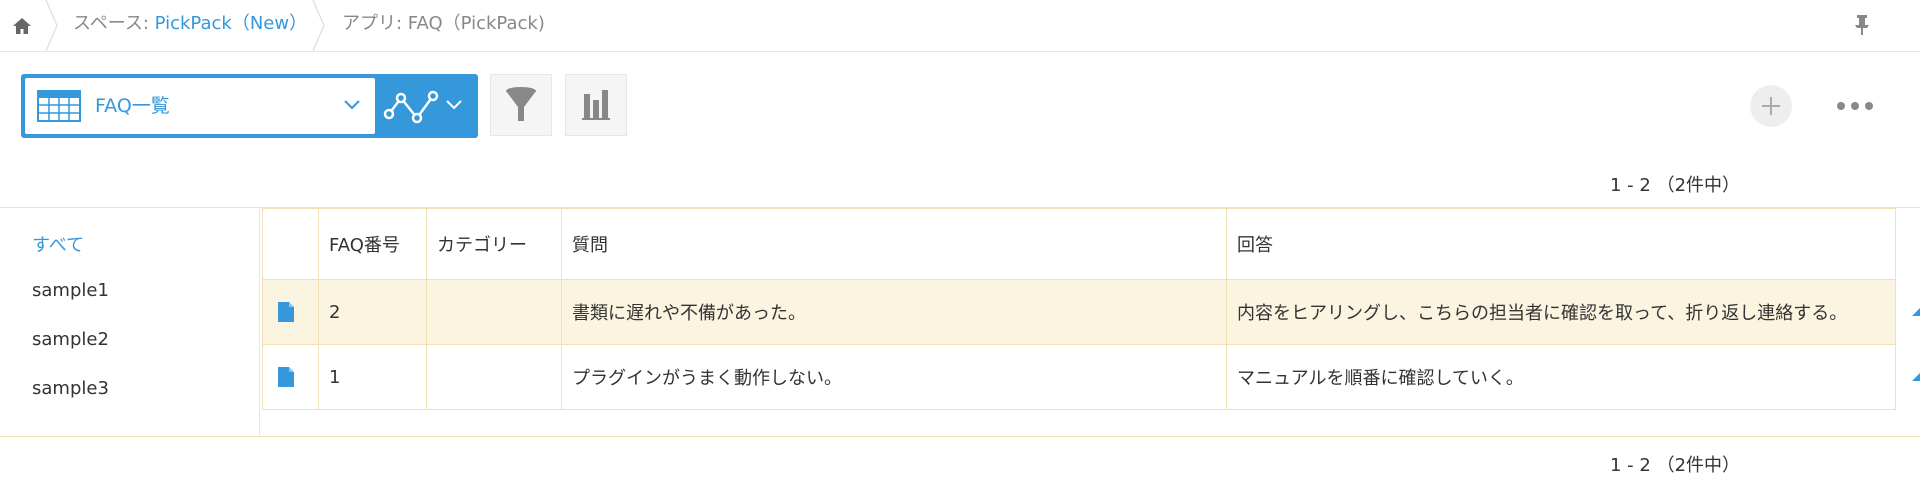 This screenshot has width=1920, height=482. I want to click on category-list: すべて sample1 sample2 sample3, so click(130, 322).